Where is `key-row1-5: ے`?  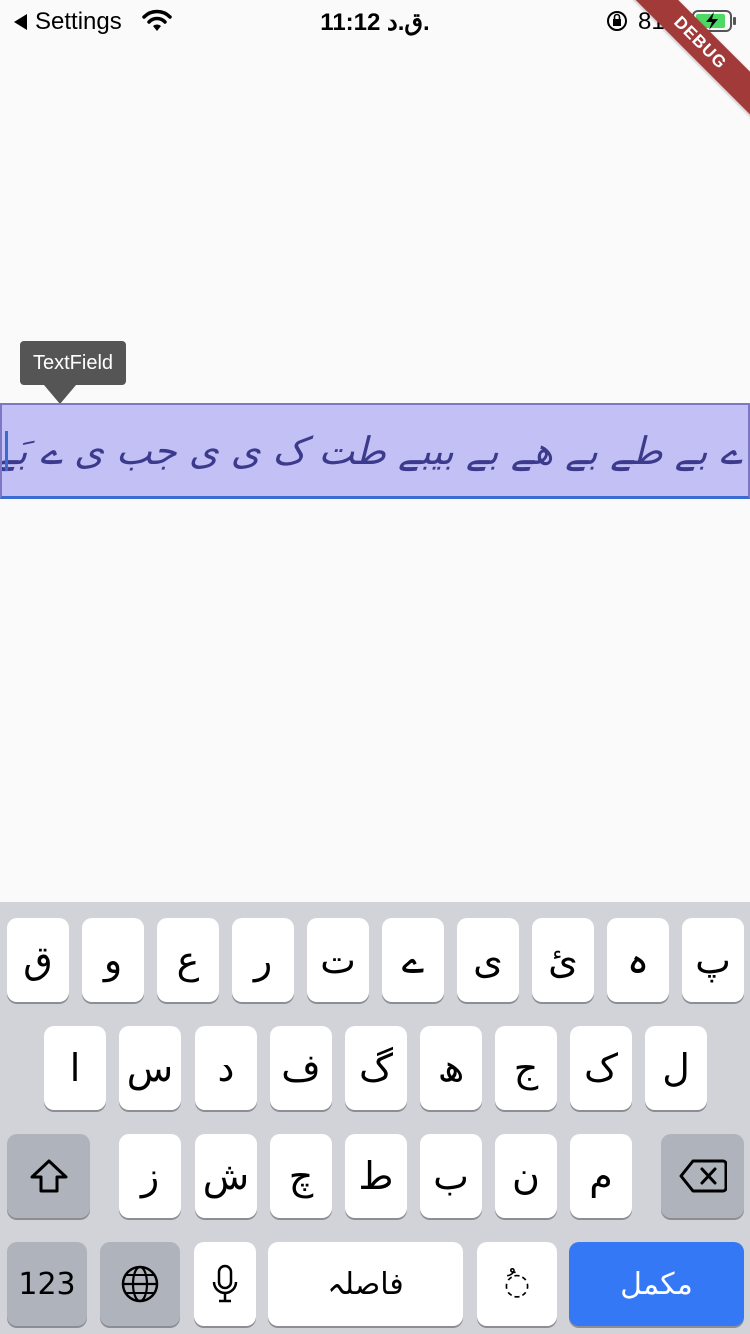
key-row1-5: ے is located at coordinates (413, 960).